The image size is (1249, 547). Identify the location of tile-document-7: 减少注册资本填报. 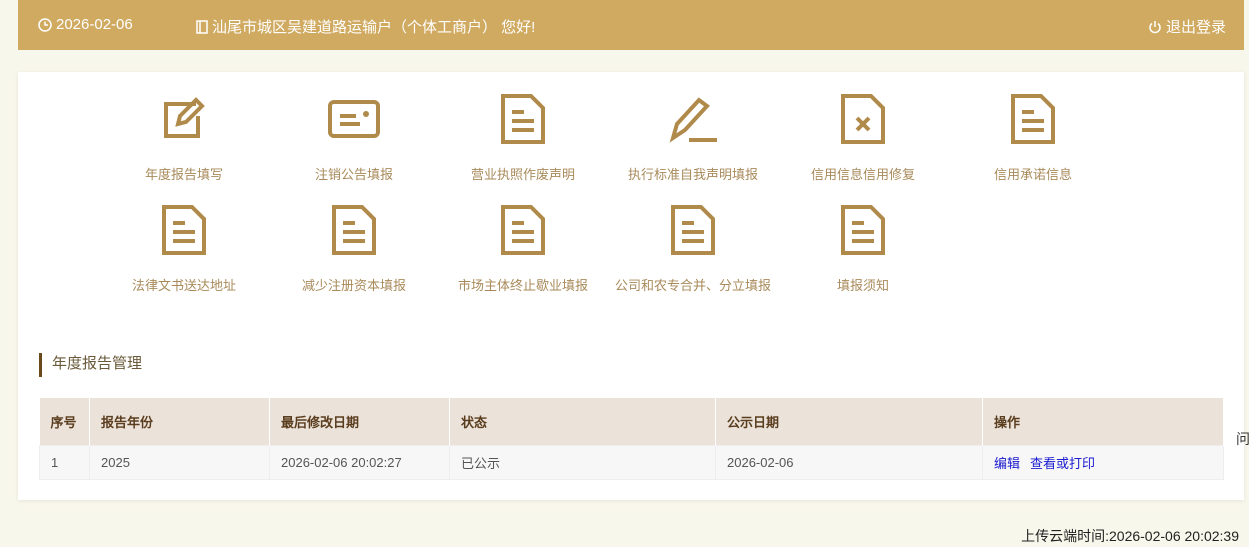
(354, 249).